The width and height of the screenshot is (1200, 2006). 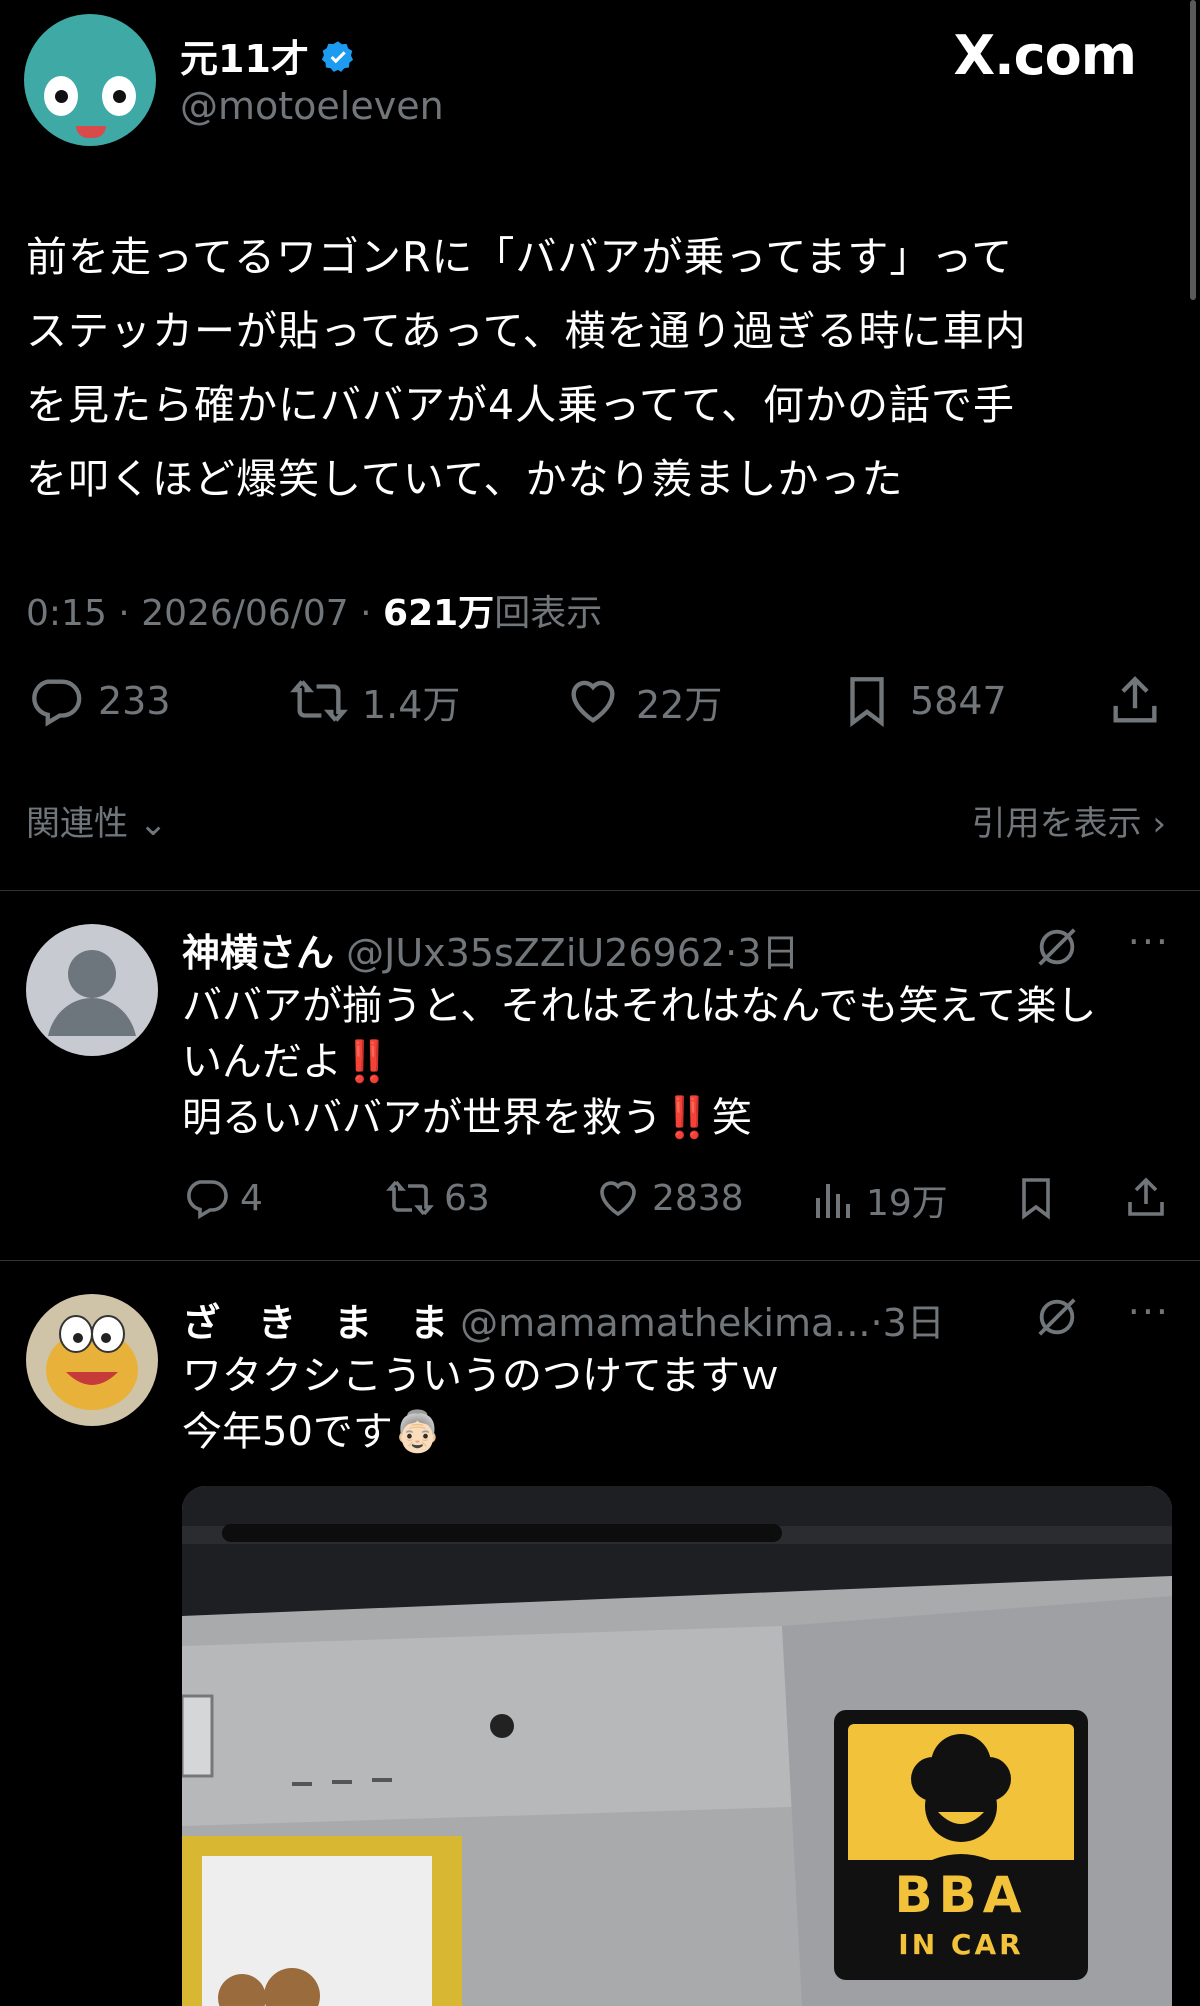 I want to click on reply-button: 233, so click(x=98, y=701).